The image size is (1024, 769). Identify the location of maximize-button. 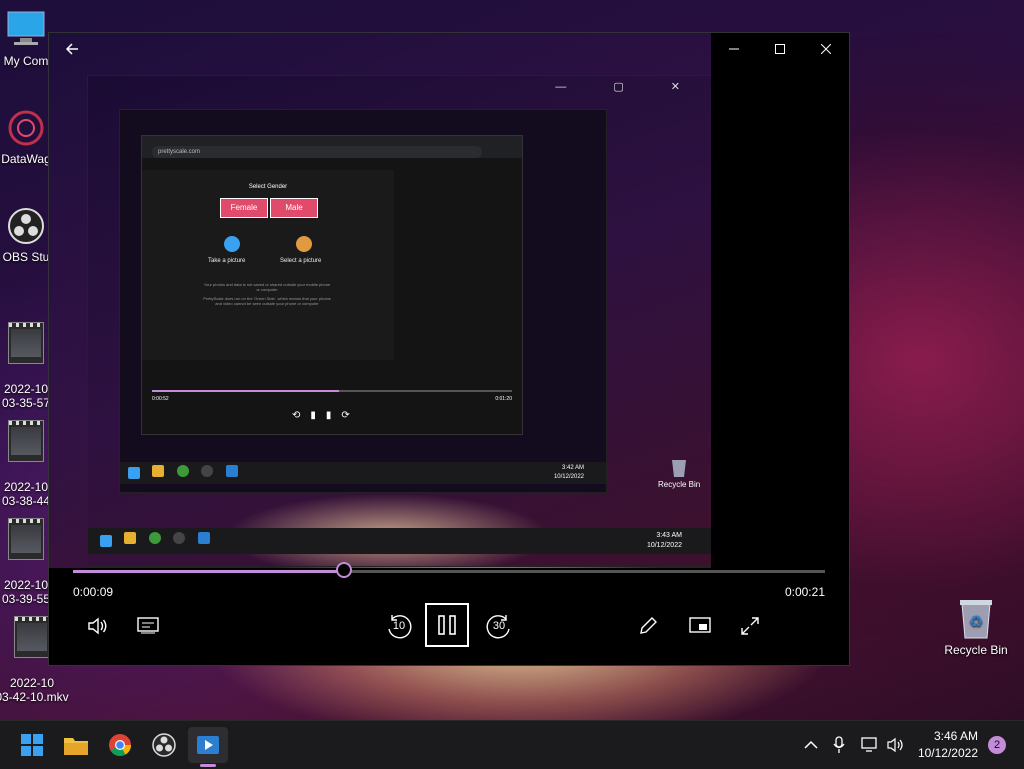
(780, 49).